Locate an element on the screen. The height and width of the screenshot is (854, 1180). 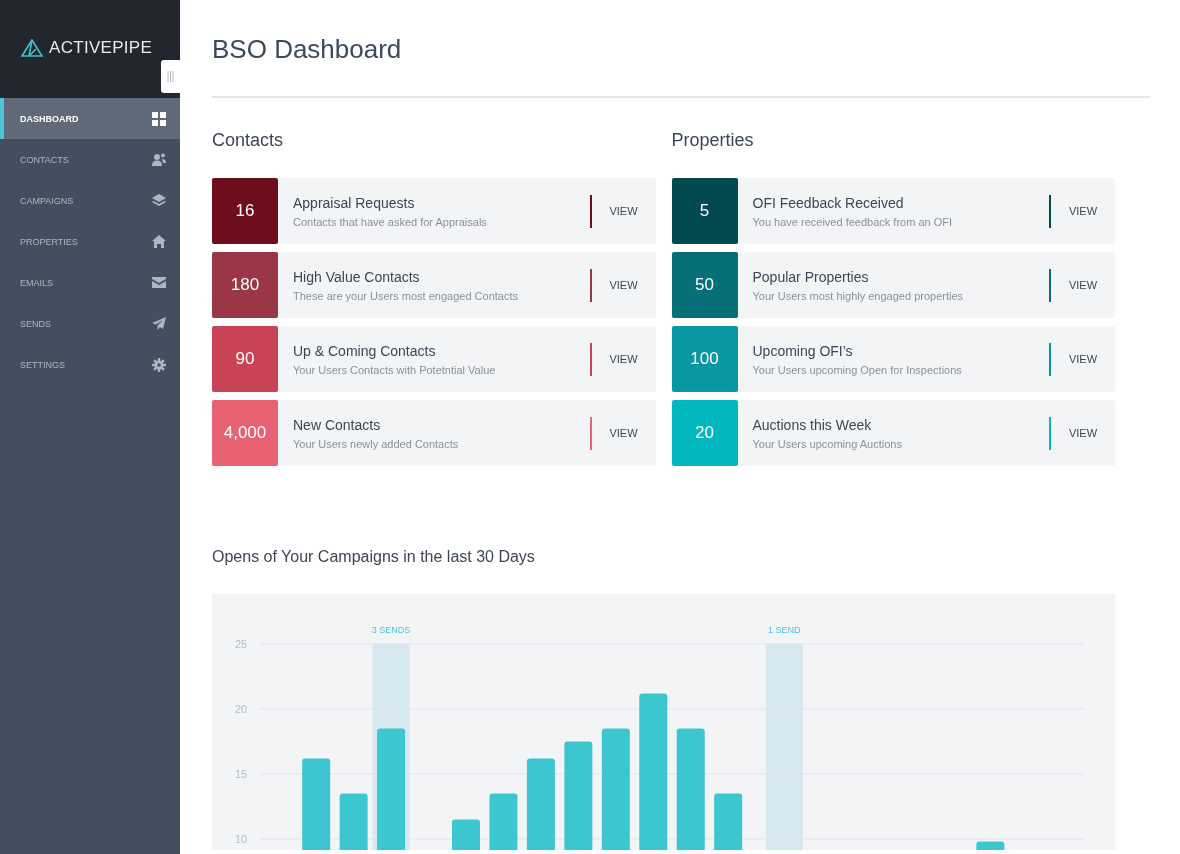
nav-item: DASHBOARD is located at coordinates (90, 118).